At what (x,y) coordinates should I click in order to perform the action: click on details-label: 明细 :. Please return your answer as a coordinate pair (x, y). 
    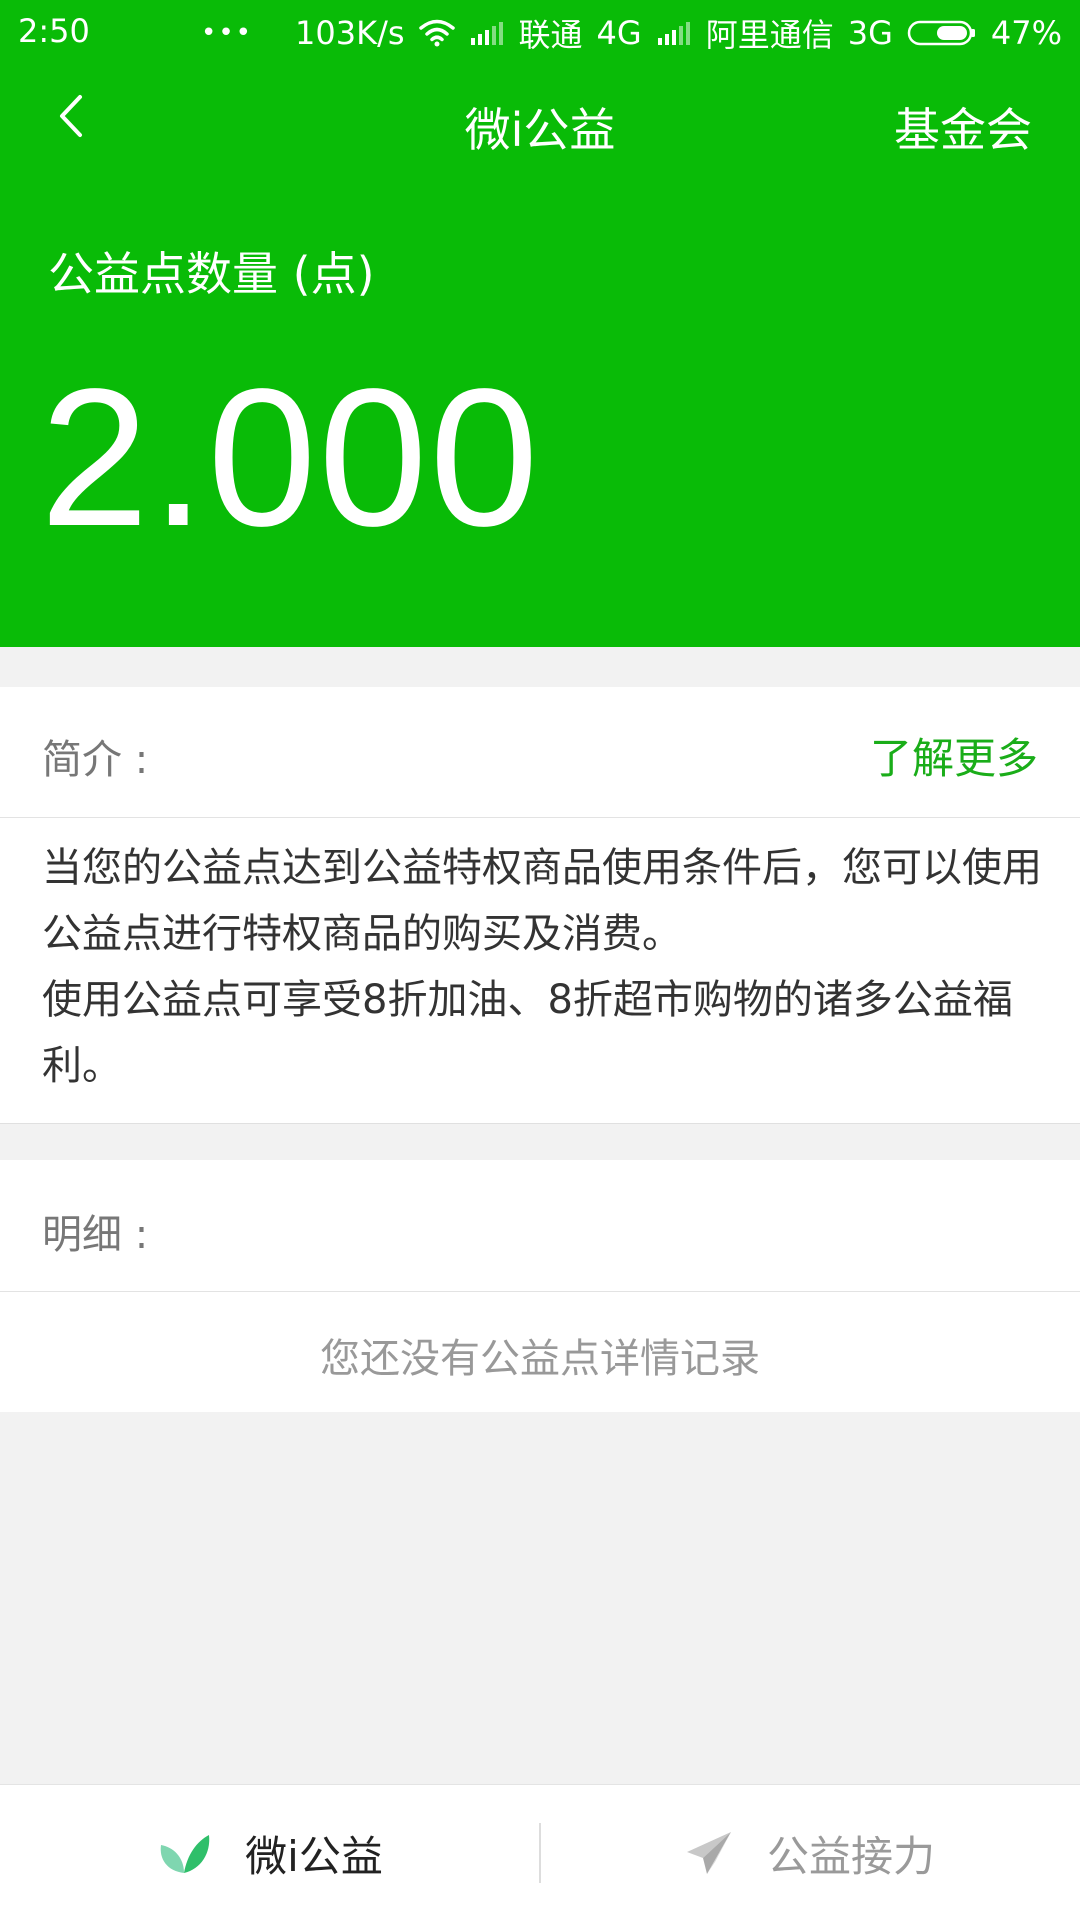
    Looking at the image, I should click on (95, 1235).